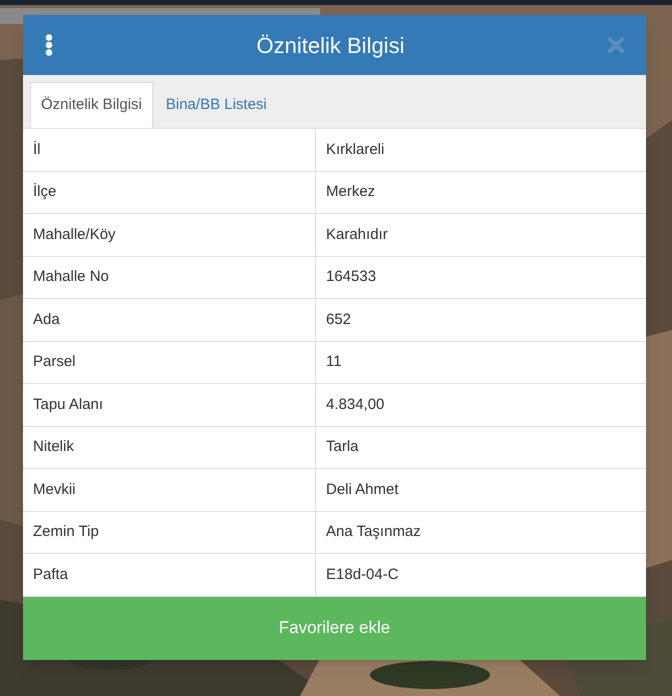  What do you see at coordinates (355, 150) in the screenshot?
I see `table-cell-text: Kırklareli` at bounding box center [355, 150].